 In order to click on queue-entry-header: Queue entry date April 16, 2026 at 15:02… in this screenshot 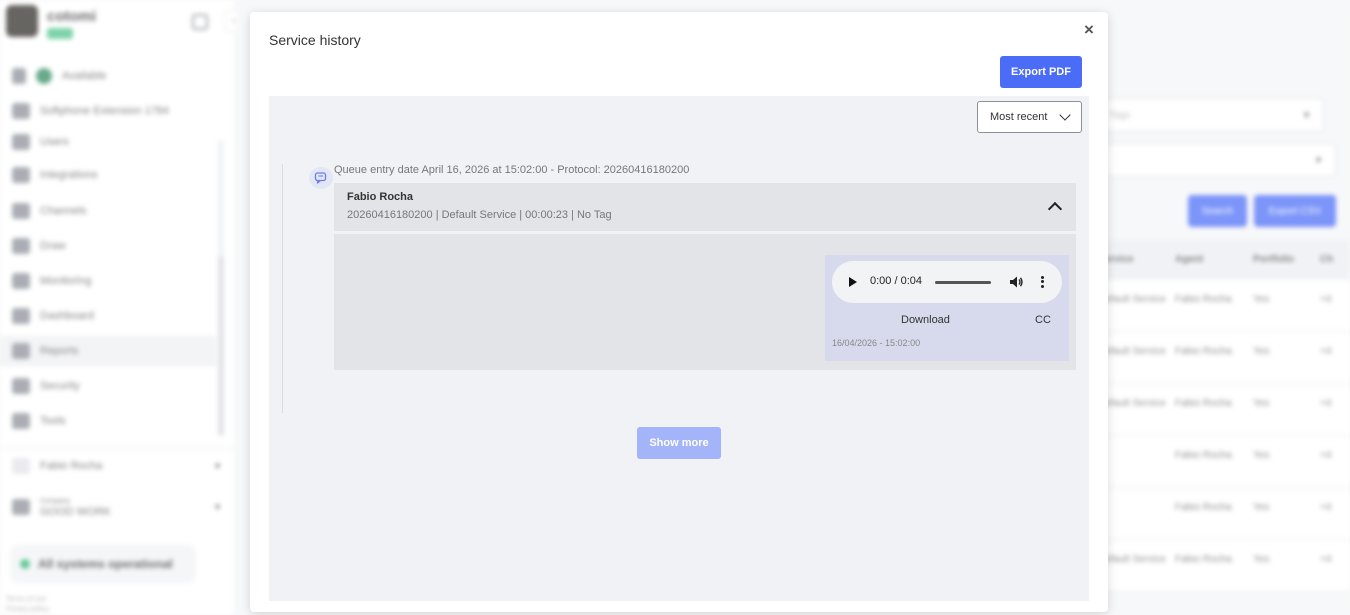, I will do `click(512, 170)`.